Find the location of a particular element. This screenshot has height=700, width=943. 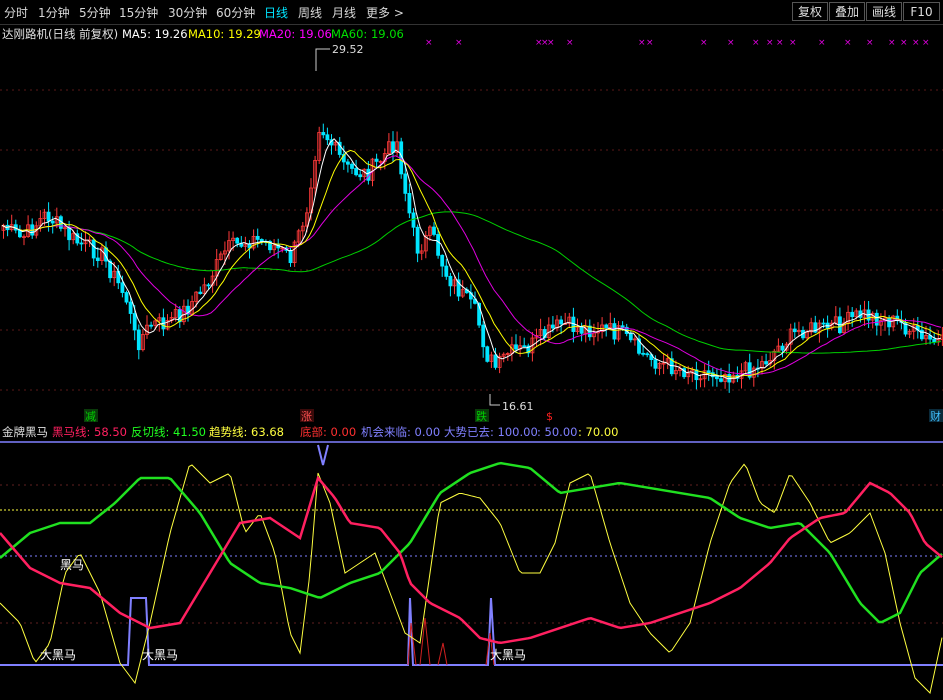

tab-monthly: 月线 is located at coordinates (344, 12).